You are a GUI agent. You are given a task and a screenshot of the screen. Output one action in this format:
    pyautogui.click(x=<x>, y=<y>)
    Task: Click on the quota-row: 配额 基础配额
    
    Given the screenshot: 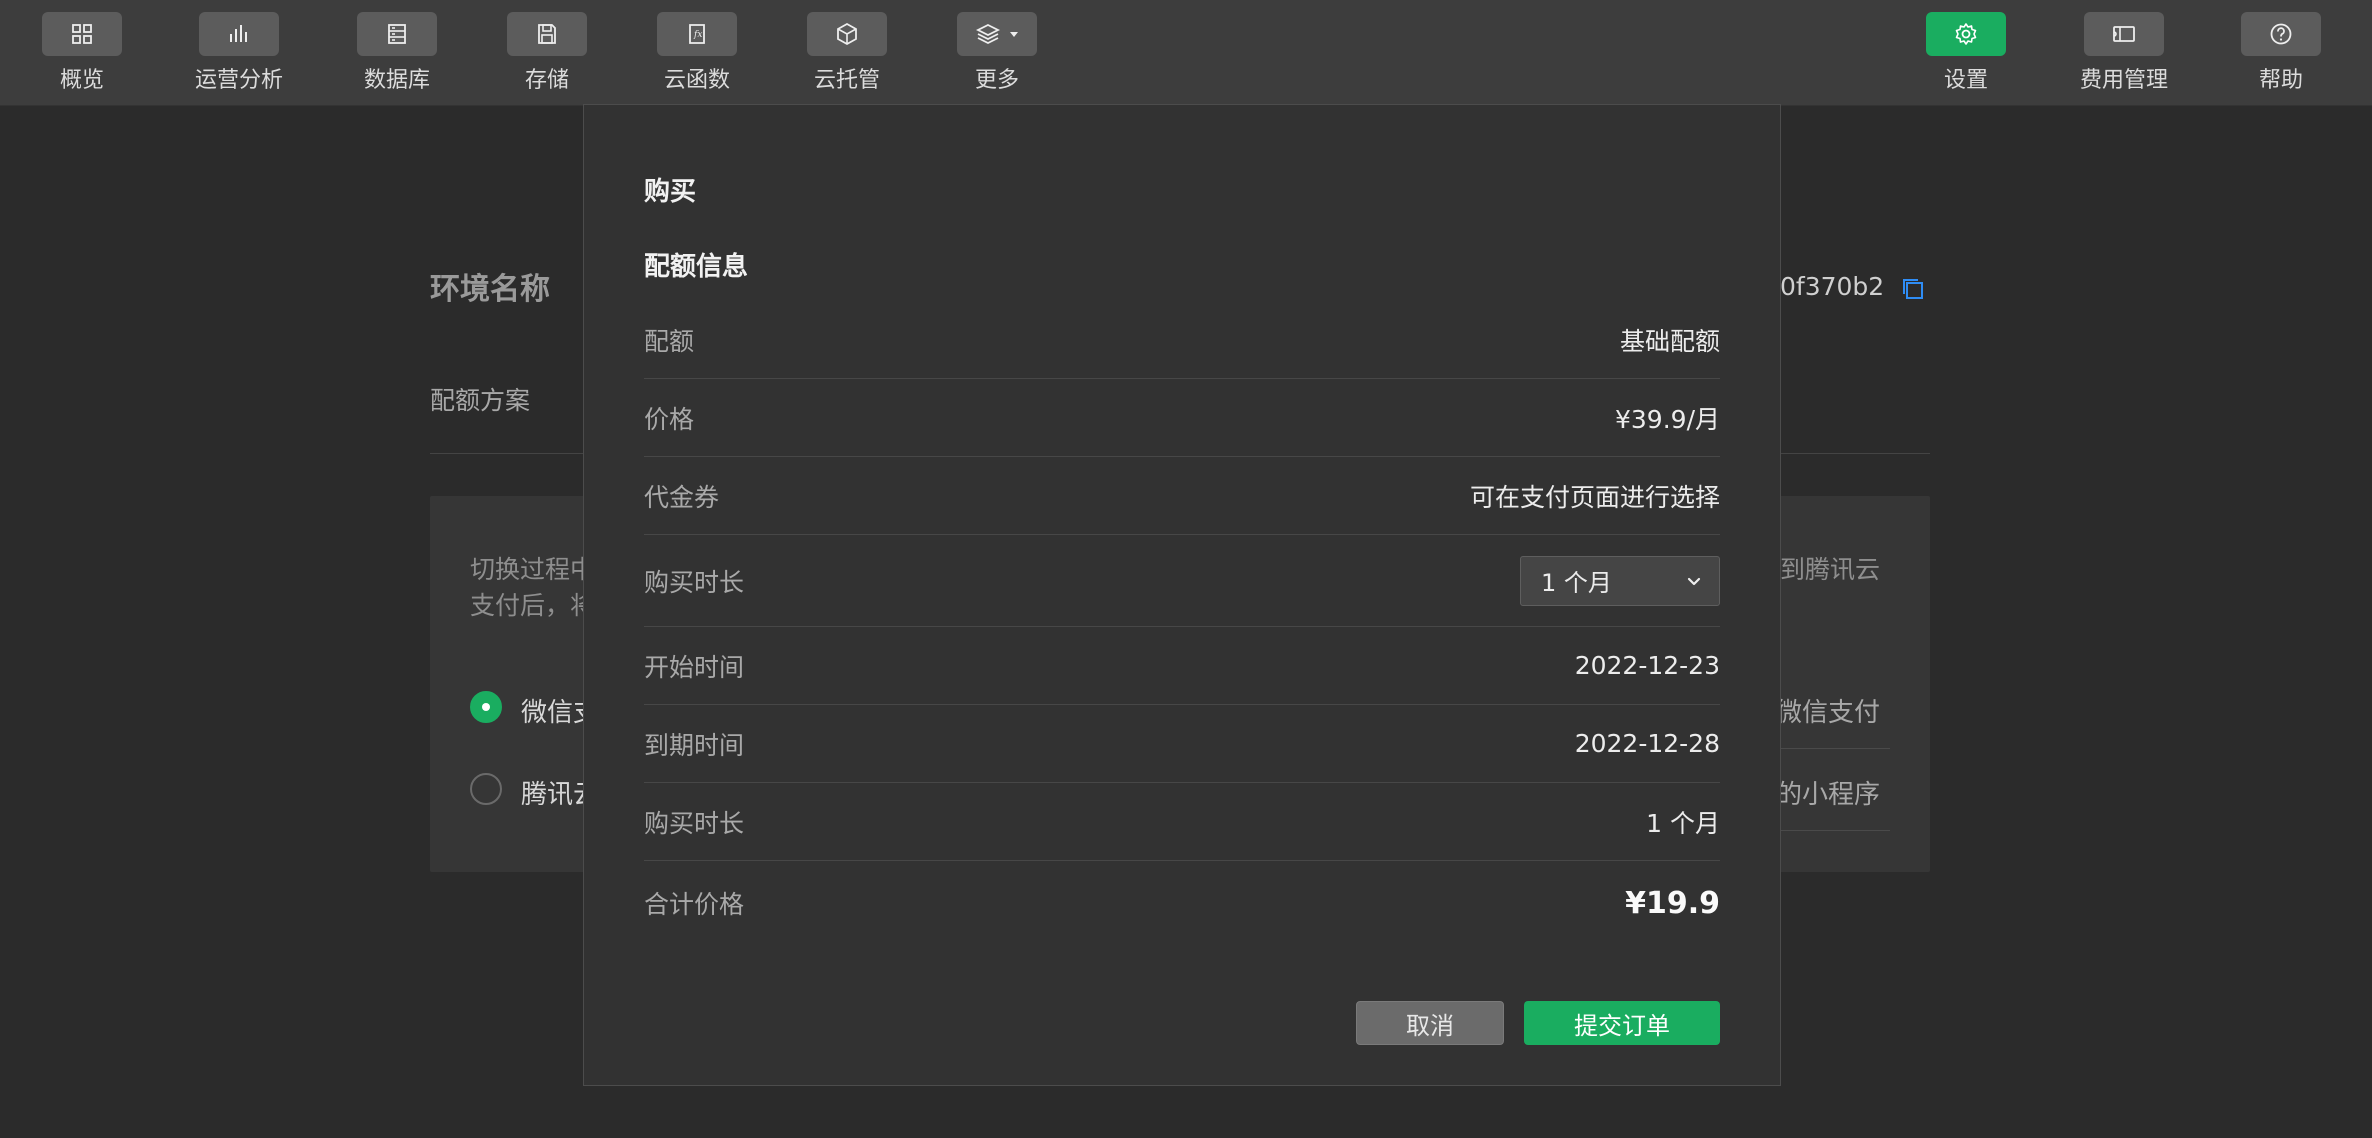 What is the action you would take?
    pyautogui.click(x=1182, y=340)
    